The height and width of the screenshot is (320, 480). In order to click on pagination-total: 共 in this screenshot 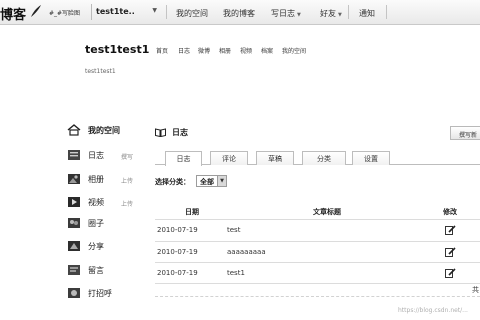, I will do `click(475, 290)`.